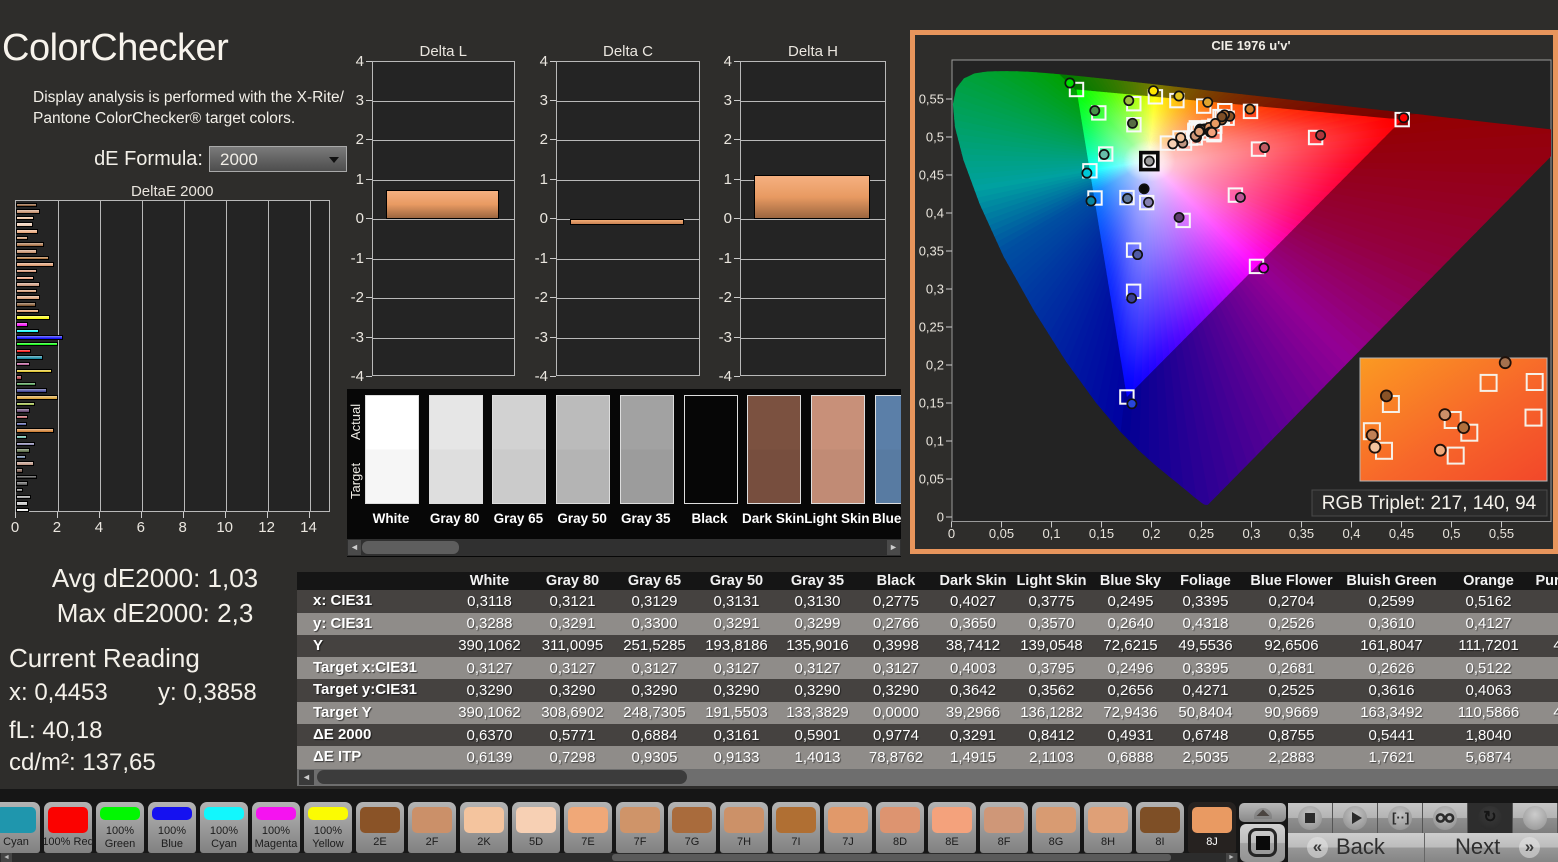 Image resolution: width=1558 pixels, height=862 pixels. Describe the element at coordinates (1429, 503) in the screenshot. I see `svg-text: RGB Triplet: 217, 140, 94` at that location.